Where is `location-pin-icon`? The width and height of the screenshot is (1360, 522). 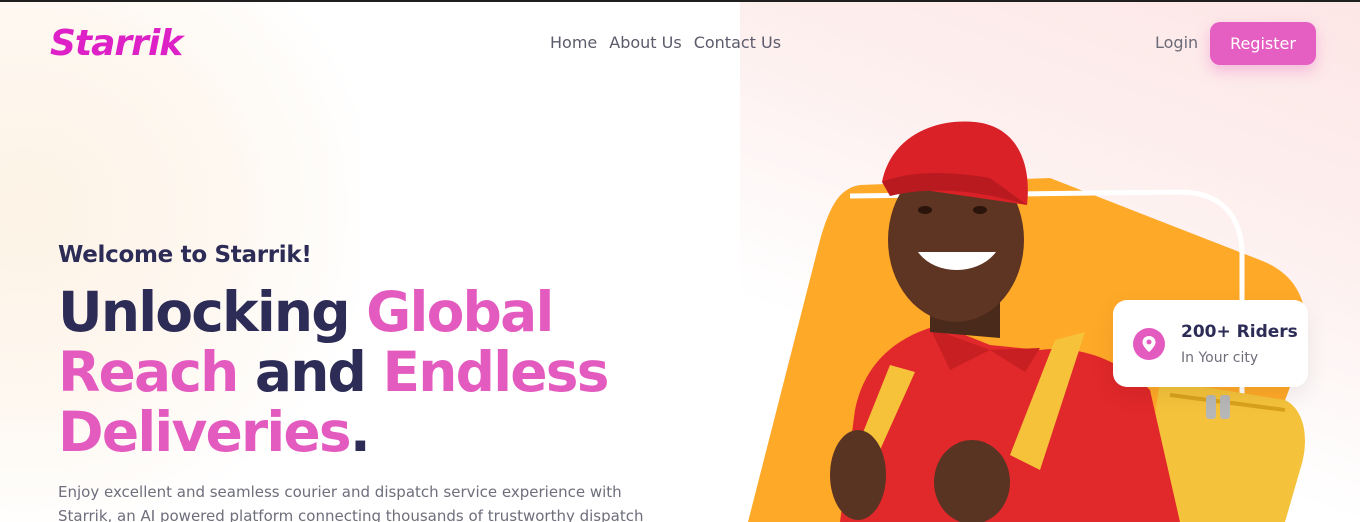
location-pin-icon is located at coordinates (1149, 344).